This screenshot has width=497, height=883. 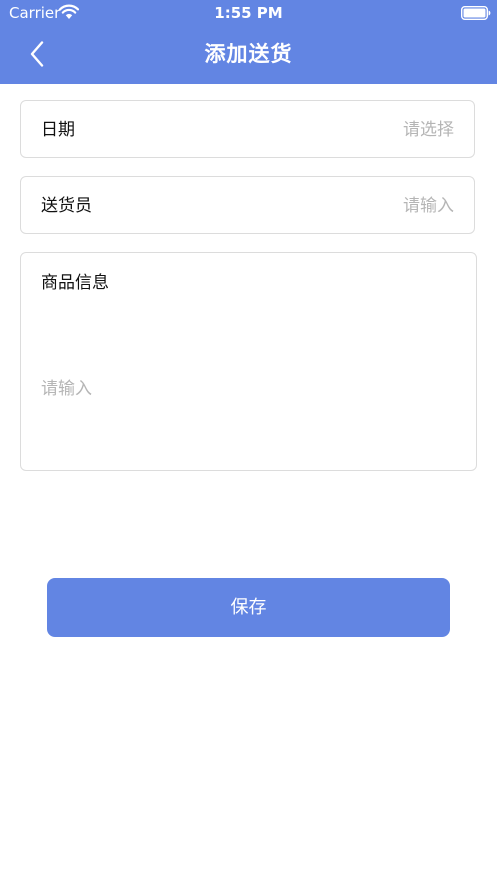 What do you see at coordinates (66, 206) in the screenshot?
I see `courier-label: 送货员` at bounding box center [66, 206].